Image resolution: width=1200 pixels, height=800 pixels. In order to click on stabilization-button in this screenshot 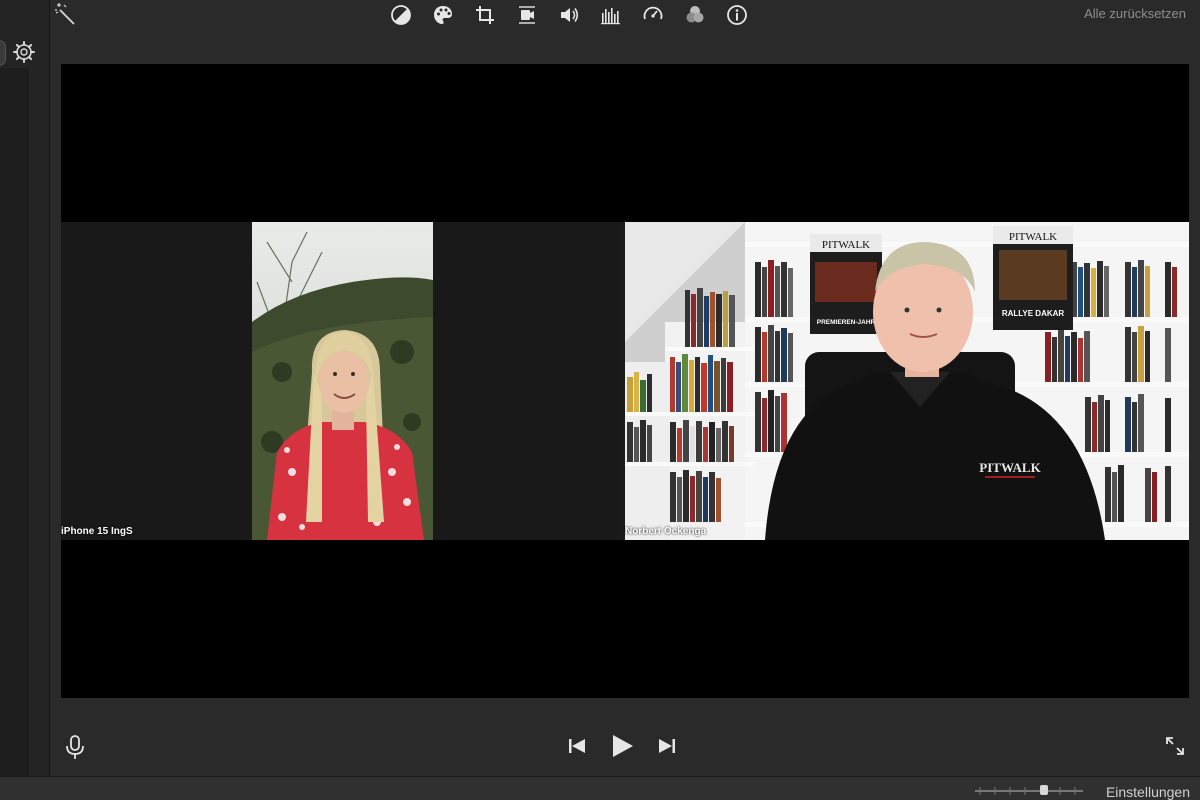, I will do `click(527, 15)`.